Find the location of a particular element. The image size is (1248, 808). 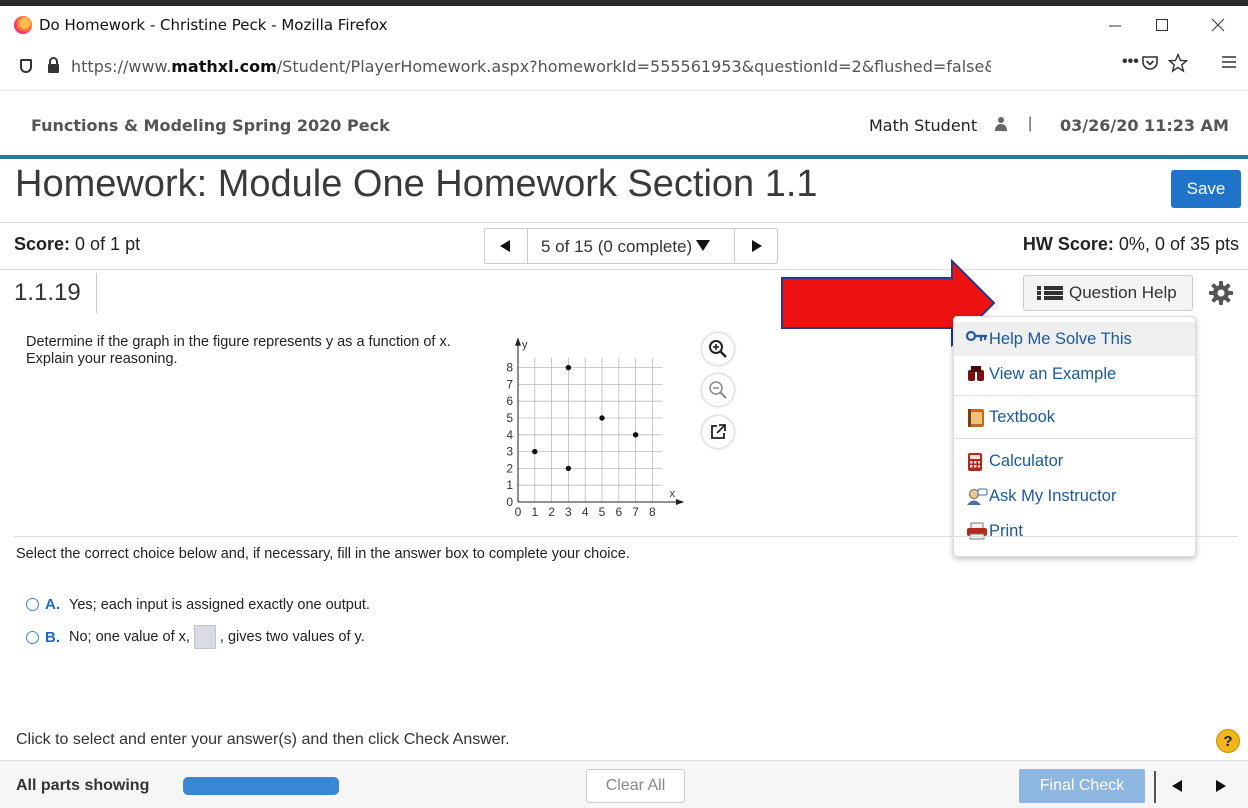

hw-score-value: 0%, 0 of 35 pts is located at coordinates (1178, 244).